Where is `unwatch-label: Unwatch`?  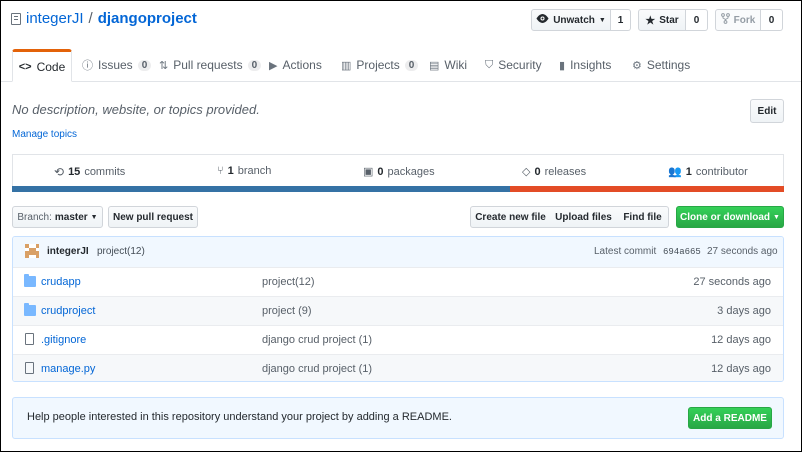 unwatch-label: Unwatch is located at coordinates (574, 20).